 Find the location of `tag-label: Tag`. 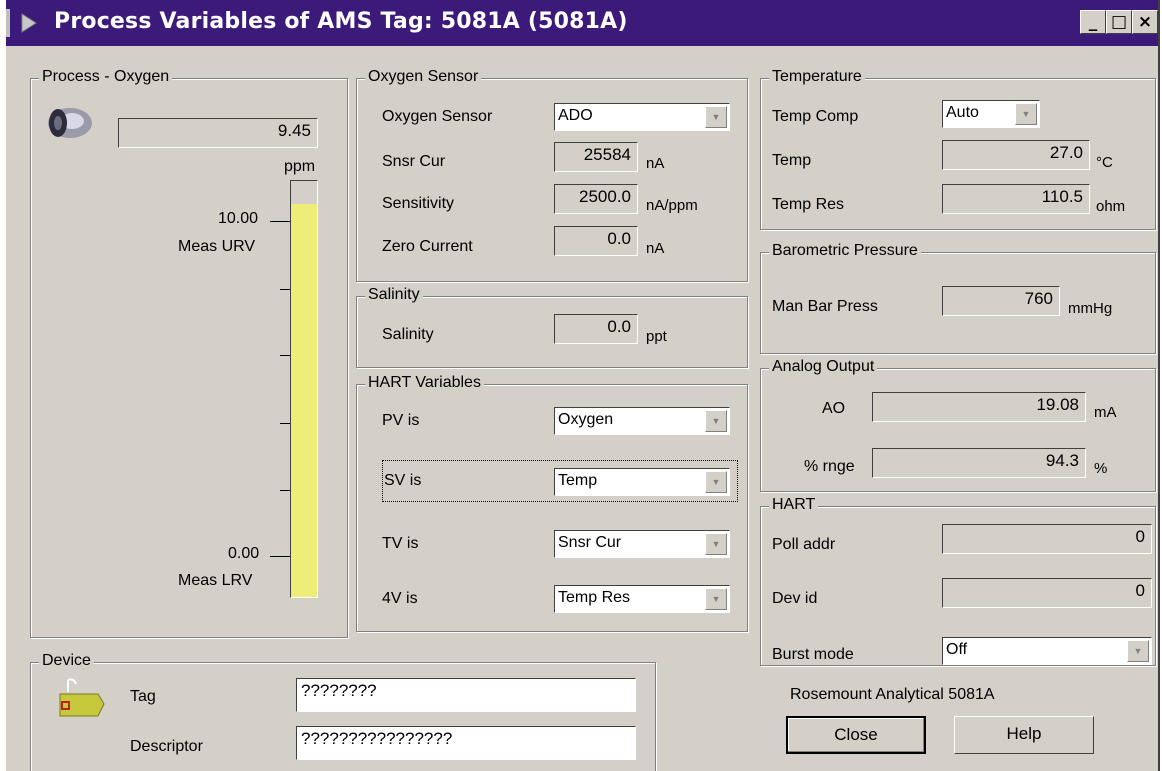

tag-label: Tag is located at coordinates (143, 696).